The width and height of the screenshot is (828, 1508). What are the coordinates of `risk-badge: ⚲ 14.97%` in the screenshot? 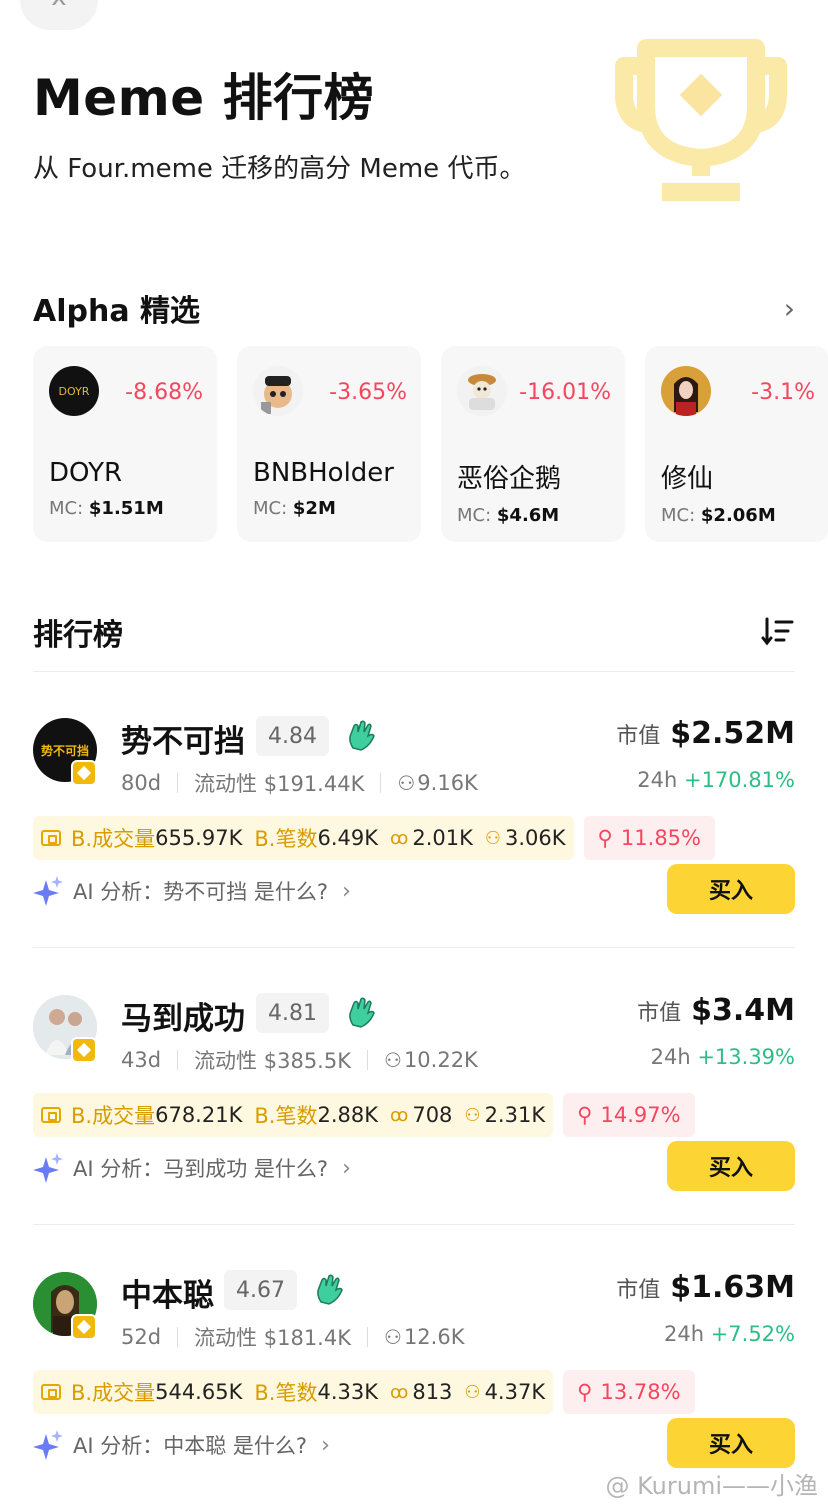 It's located at (629, 1115).